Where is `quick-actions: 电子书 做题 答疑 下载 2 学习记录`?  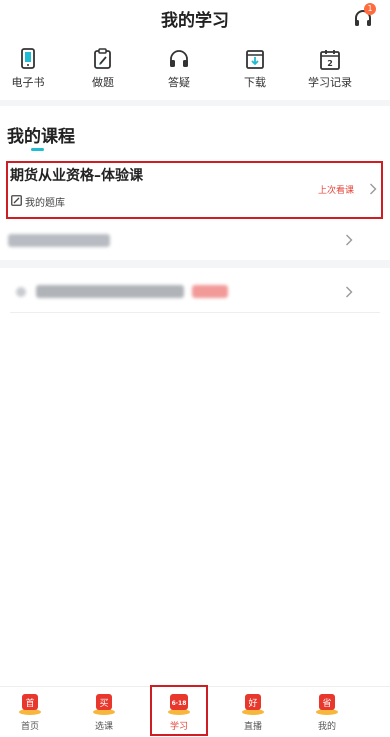
quick-actions: 电子书 做题 答疑 下载 2 学习记录 is located at coordinates (195, 72).